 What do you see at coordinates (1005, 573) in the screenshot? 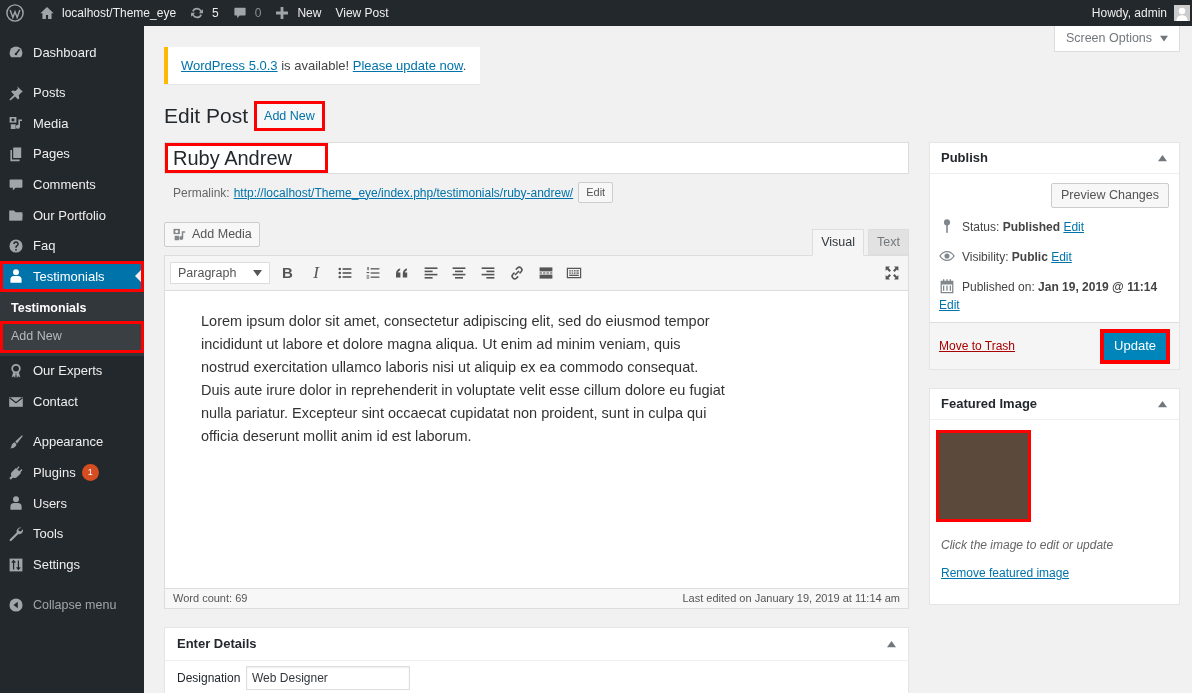
I see `remove-image-link: Remove featured image` at bounding box center [1005, 573].